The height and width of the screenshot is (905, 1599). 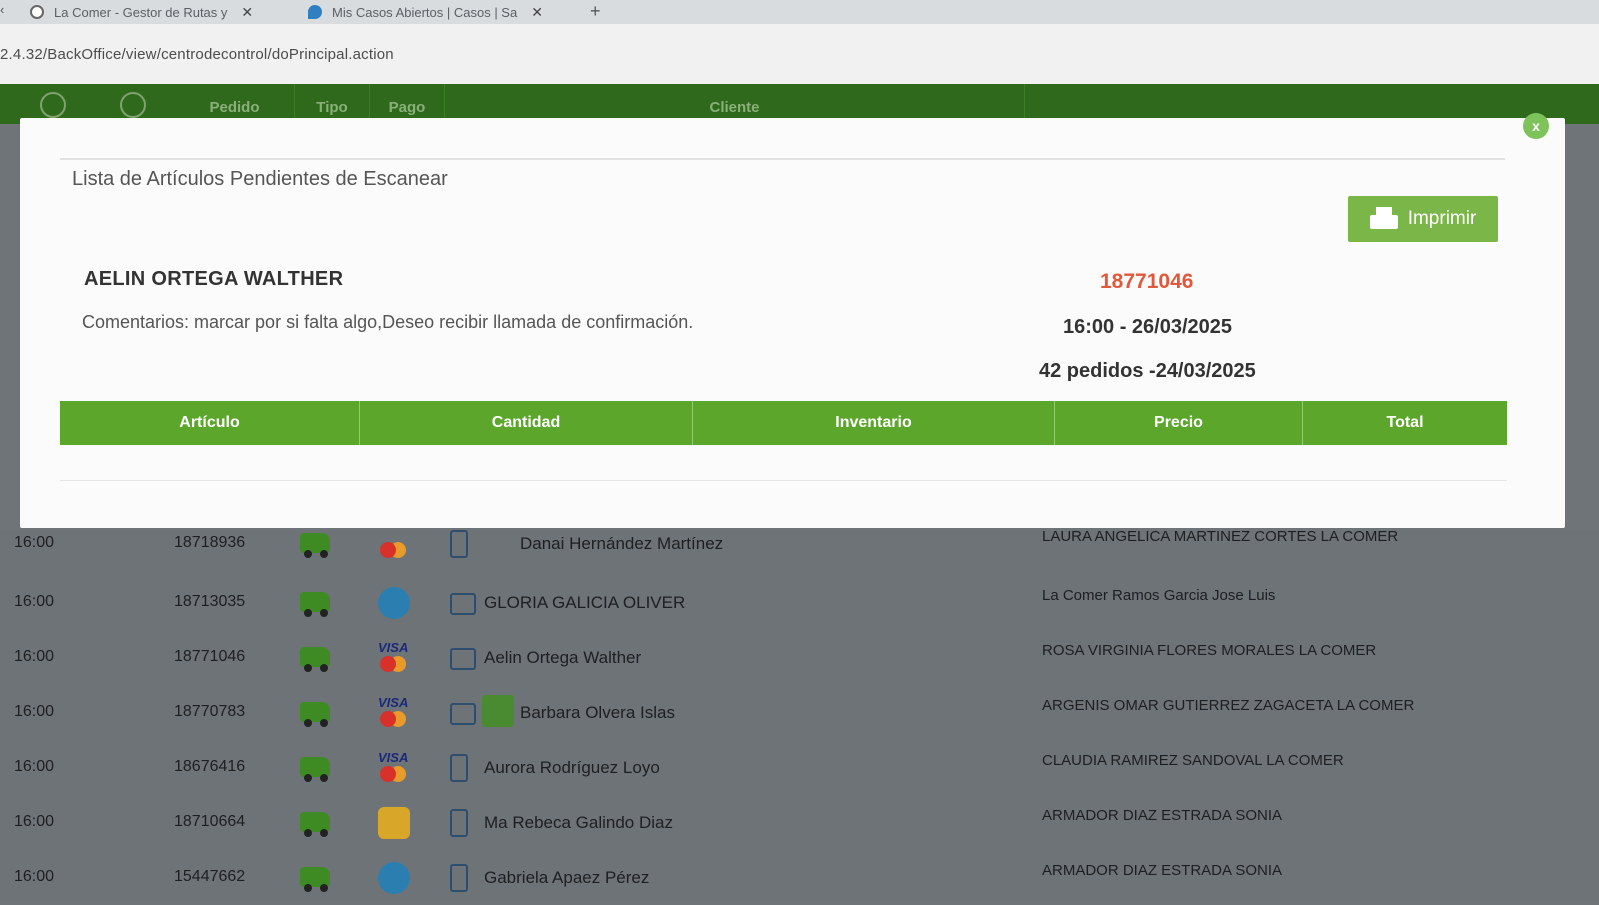 I want to click on column-header-articulo: Artículo, so click(x=210, y=423).